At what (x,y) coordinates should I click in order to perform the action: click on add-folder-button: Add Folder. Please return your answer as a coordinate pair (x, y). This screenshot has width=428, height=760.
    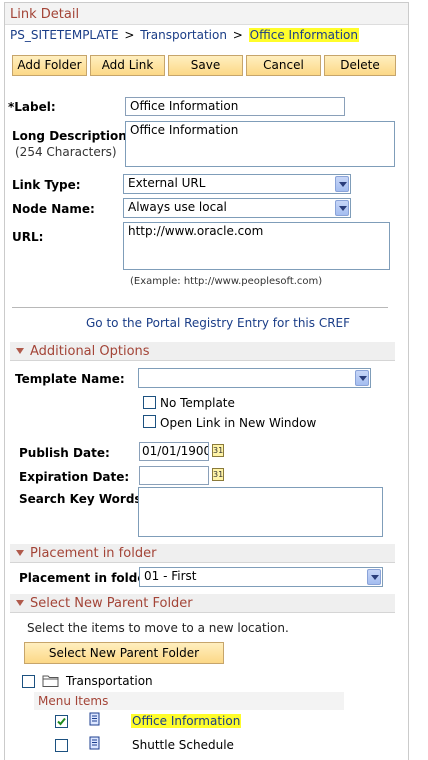
    Looking at the image, I should click on (49, 65).